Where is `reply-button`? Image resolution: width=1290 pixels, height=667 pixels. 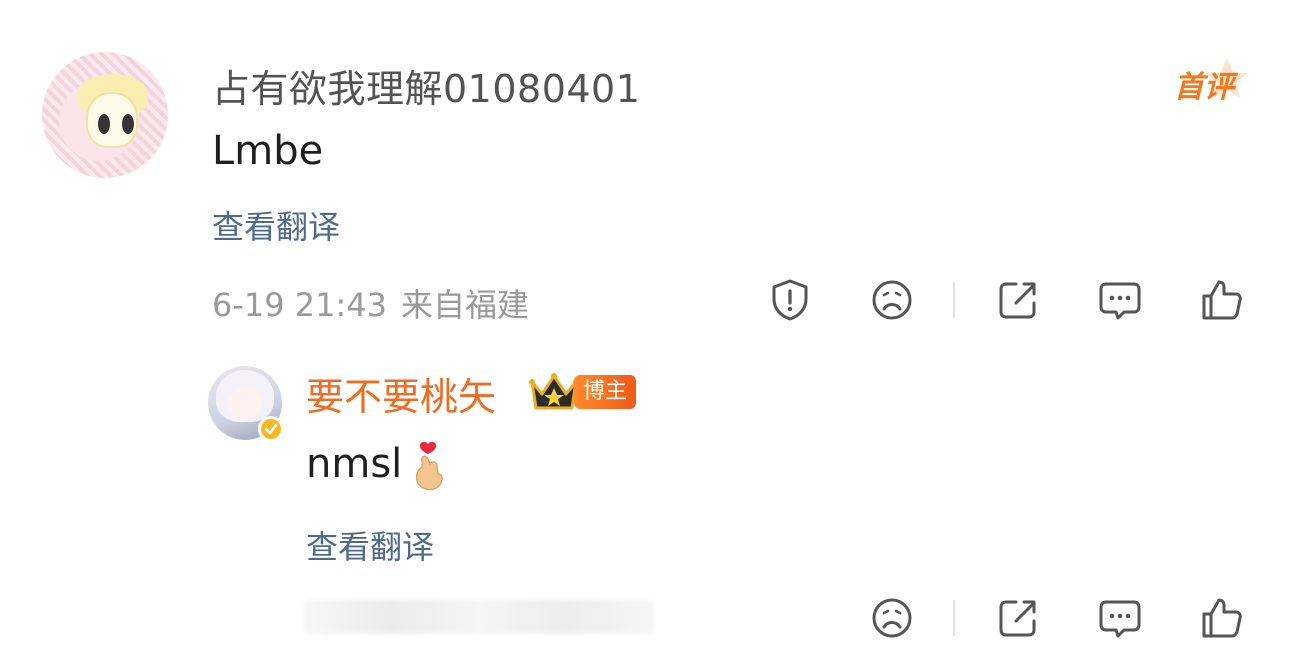
reply-button is located at coordinates (1120, 300).